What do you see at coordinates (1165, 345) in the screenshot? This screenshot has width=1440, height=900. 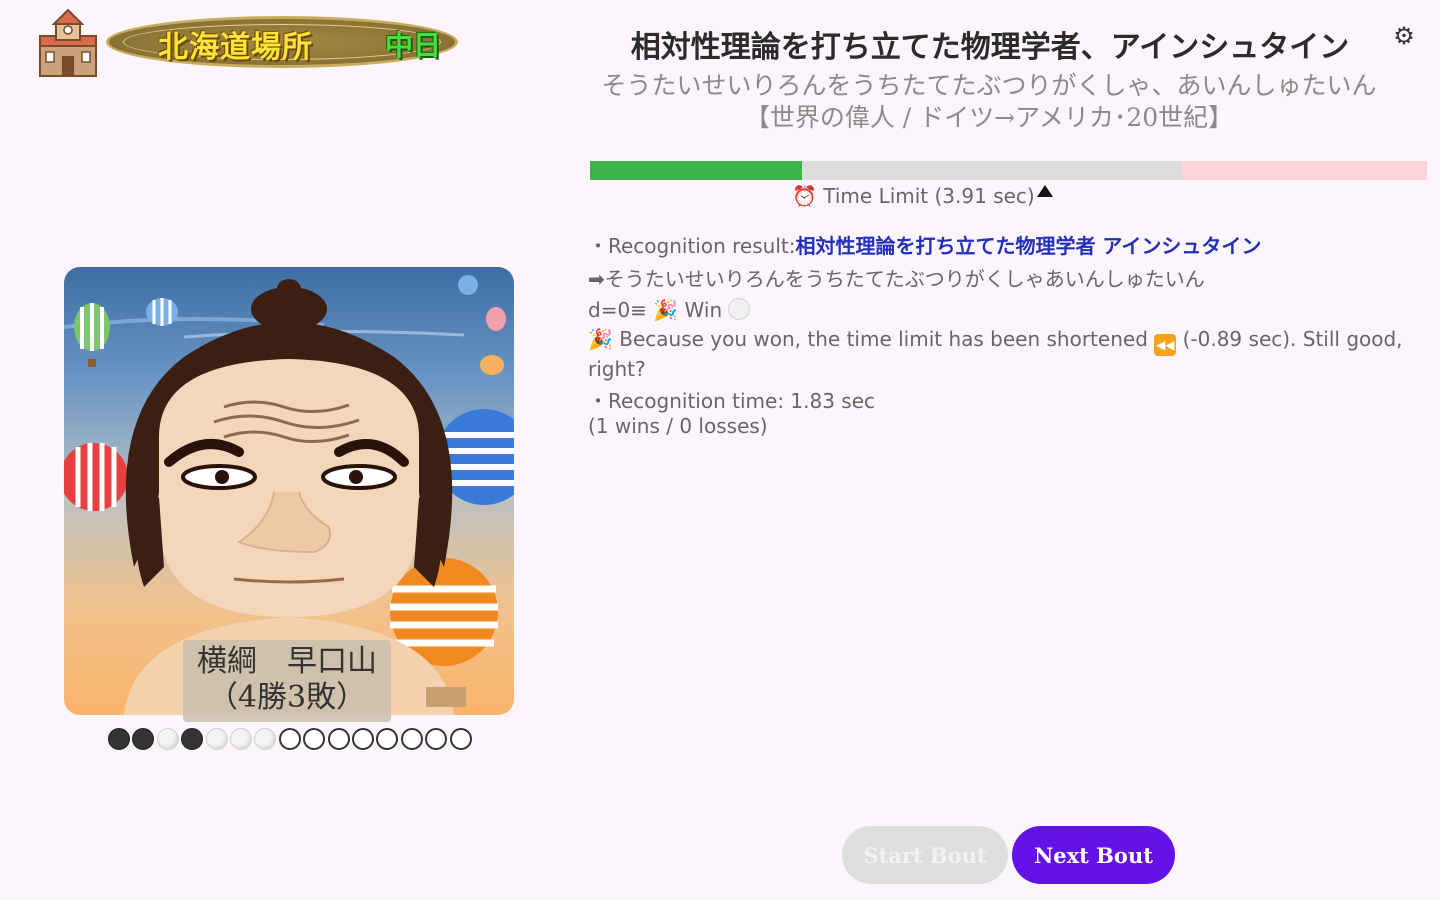 I see `rewind-icon: ◀◀` at bounding box center [1165, 345].